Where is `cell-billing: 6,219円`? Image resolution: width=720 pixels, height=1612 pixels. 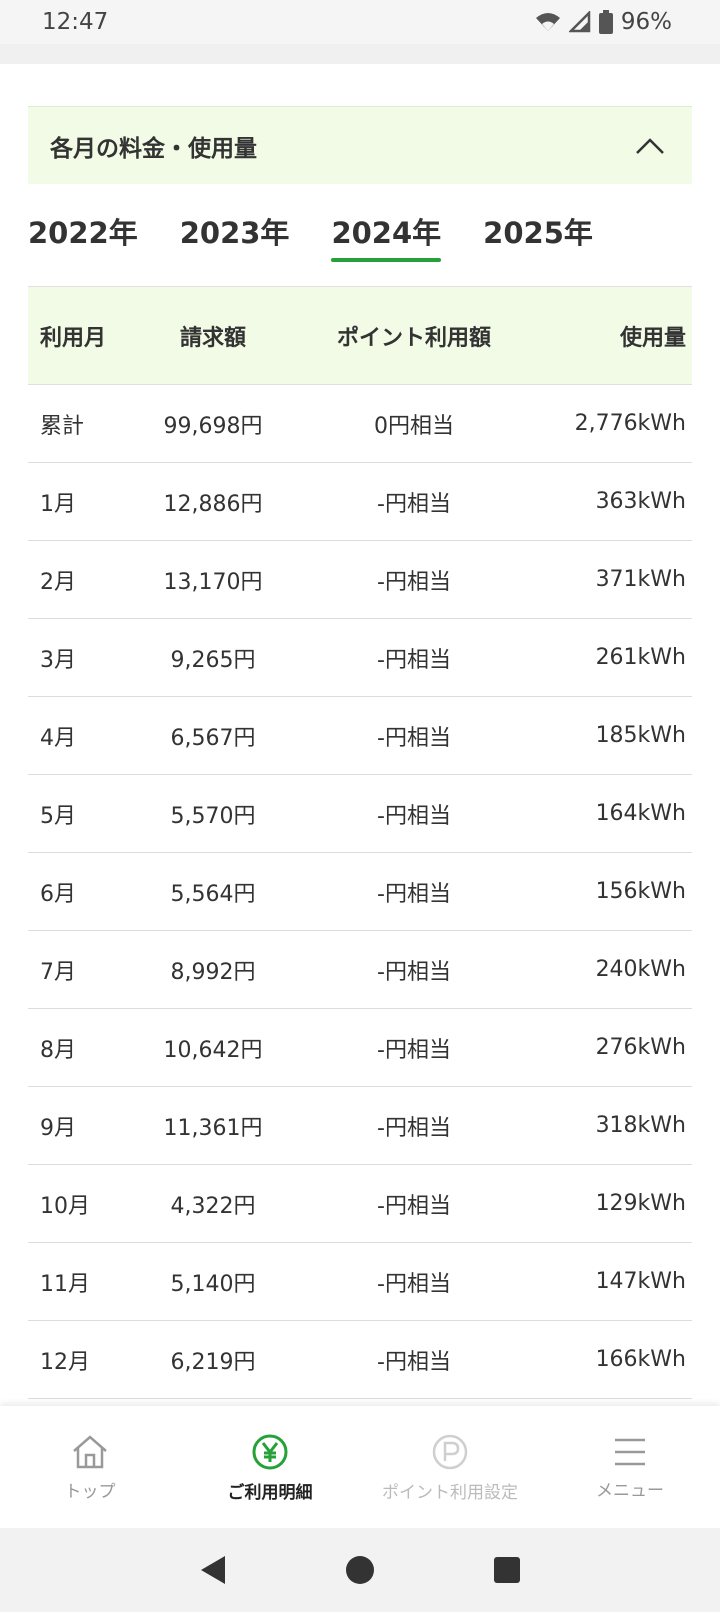 cell-billing: 6,219円 is located at coordinates (213, 1362).